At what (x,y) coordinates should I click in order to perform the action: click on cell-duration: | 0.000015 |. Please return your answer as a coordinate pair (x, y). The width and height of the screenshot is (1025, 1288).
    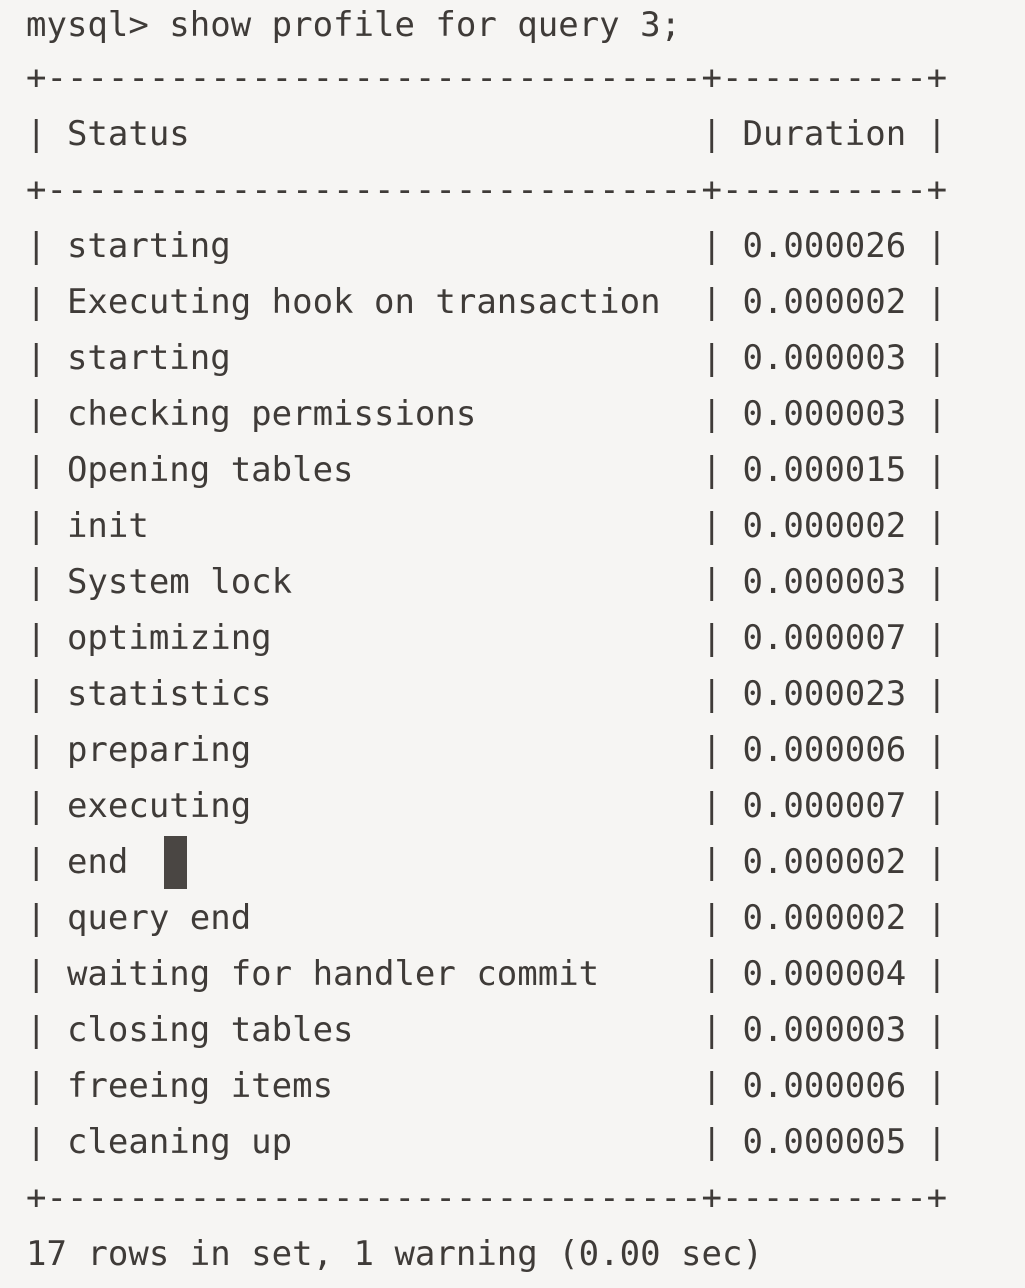
    Looking at the image, I should click on (824, 470).